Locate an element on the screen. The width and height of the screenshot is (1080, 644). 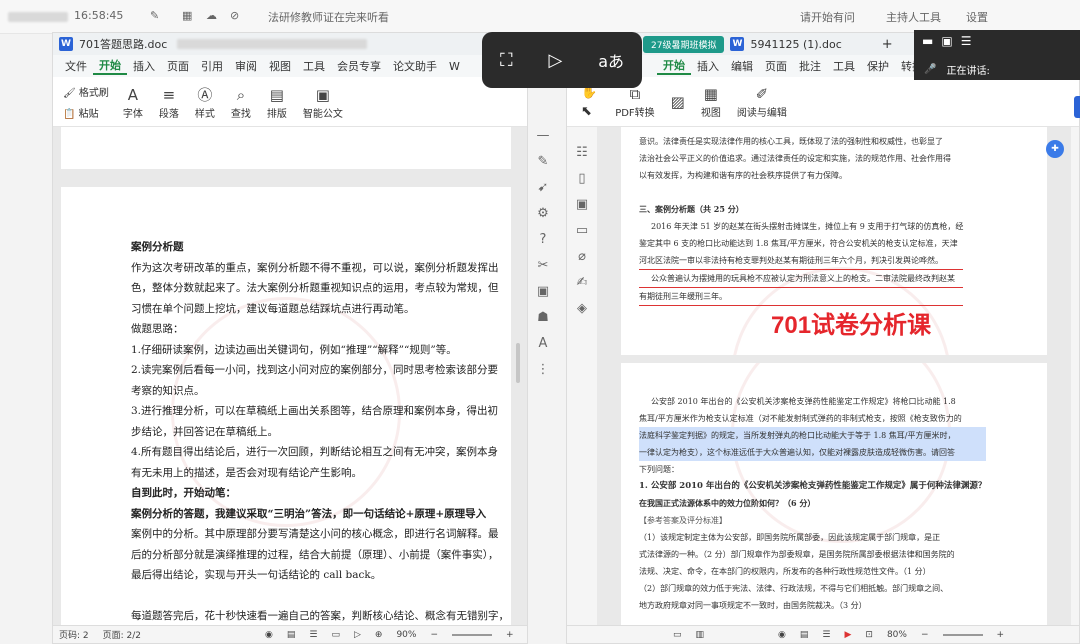
pen-icon: ✎ is located at coordinates (543, 161).